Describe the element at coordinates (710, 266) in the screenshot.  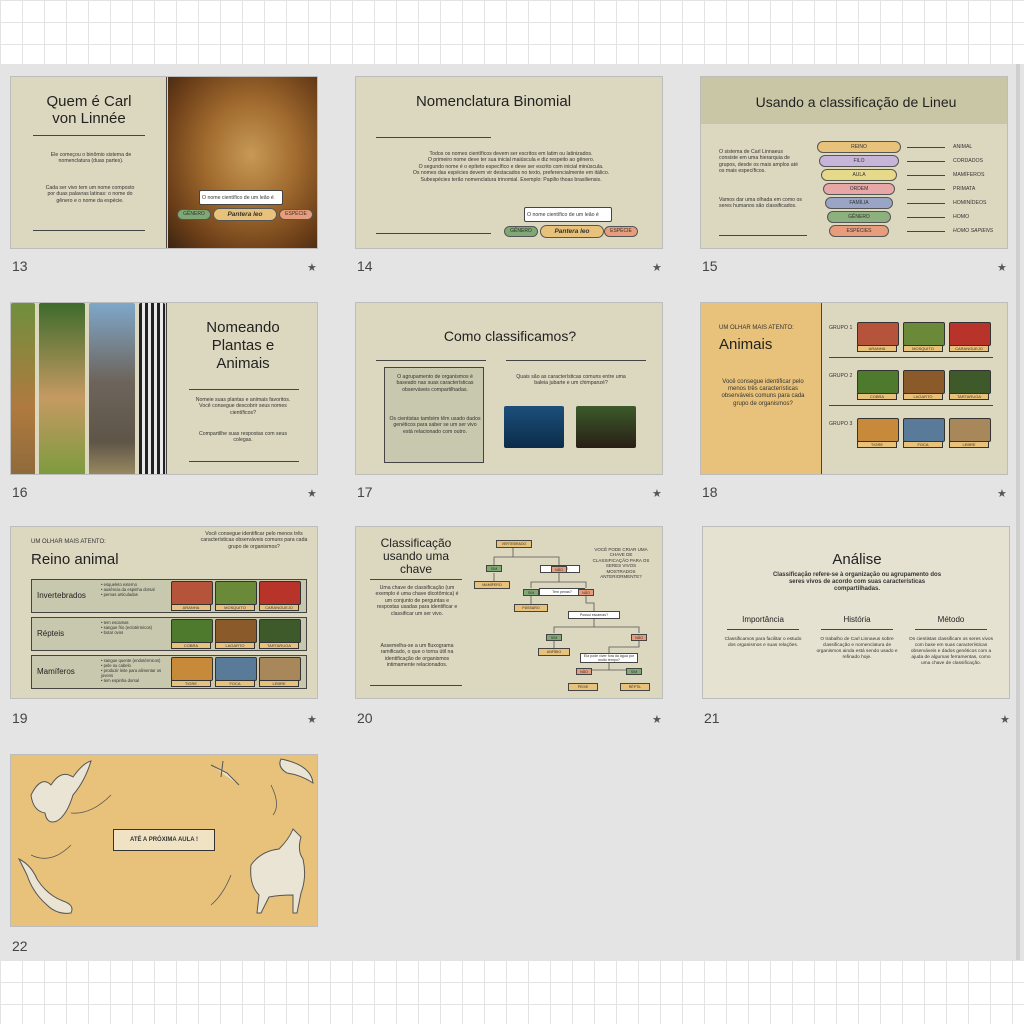
I see `slide-number: 15` at that location.